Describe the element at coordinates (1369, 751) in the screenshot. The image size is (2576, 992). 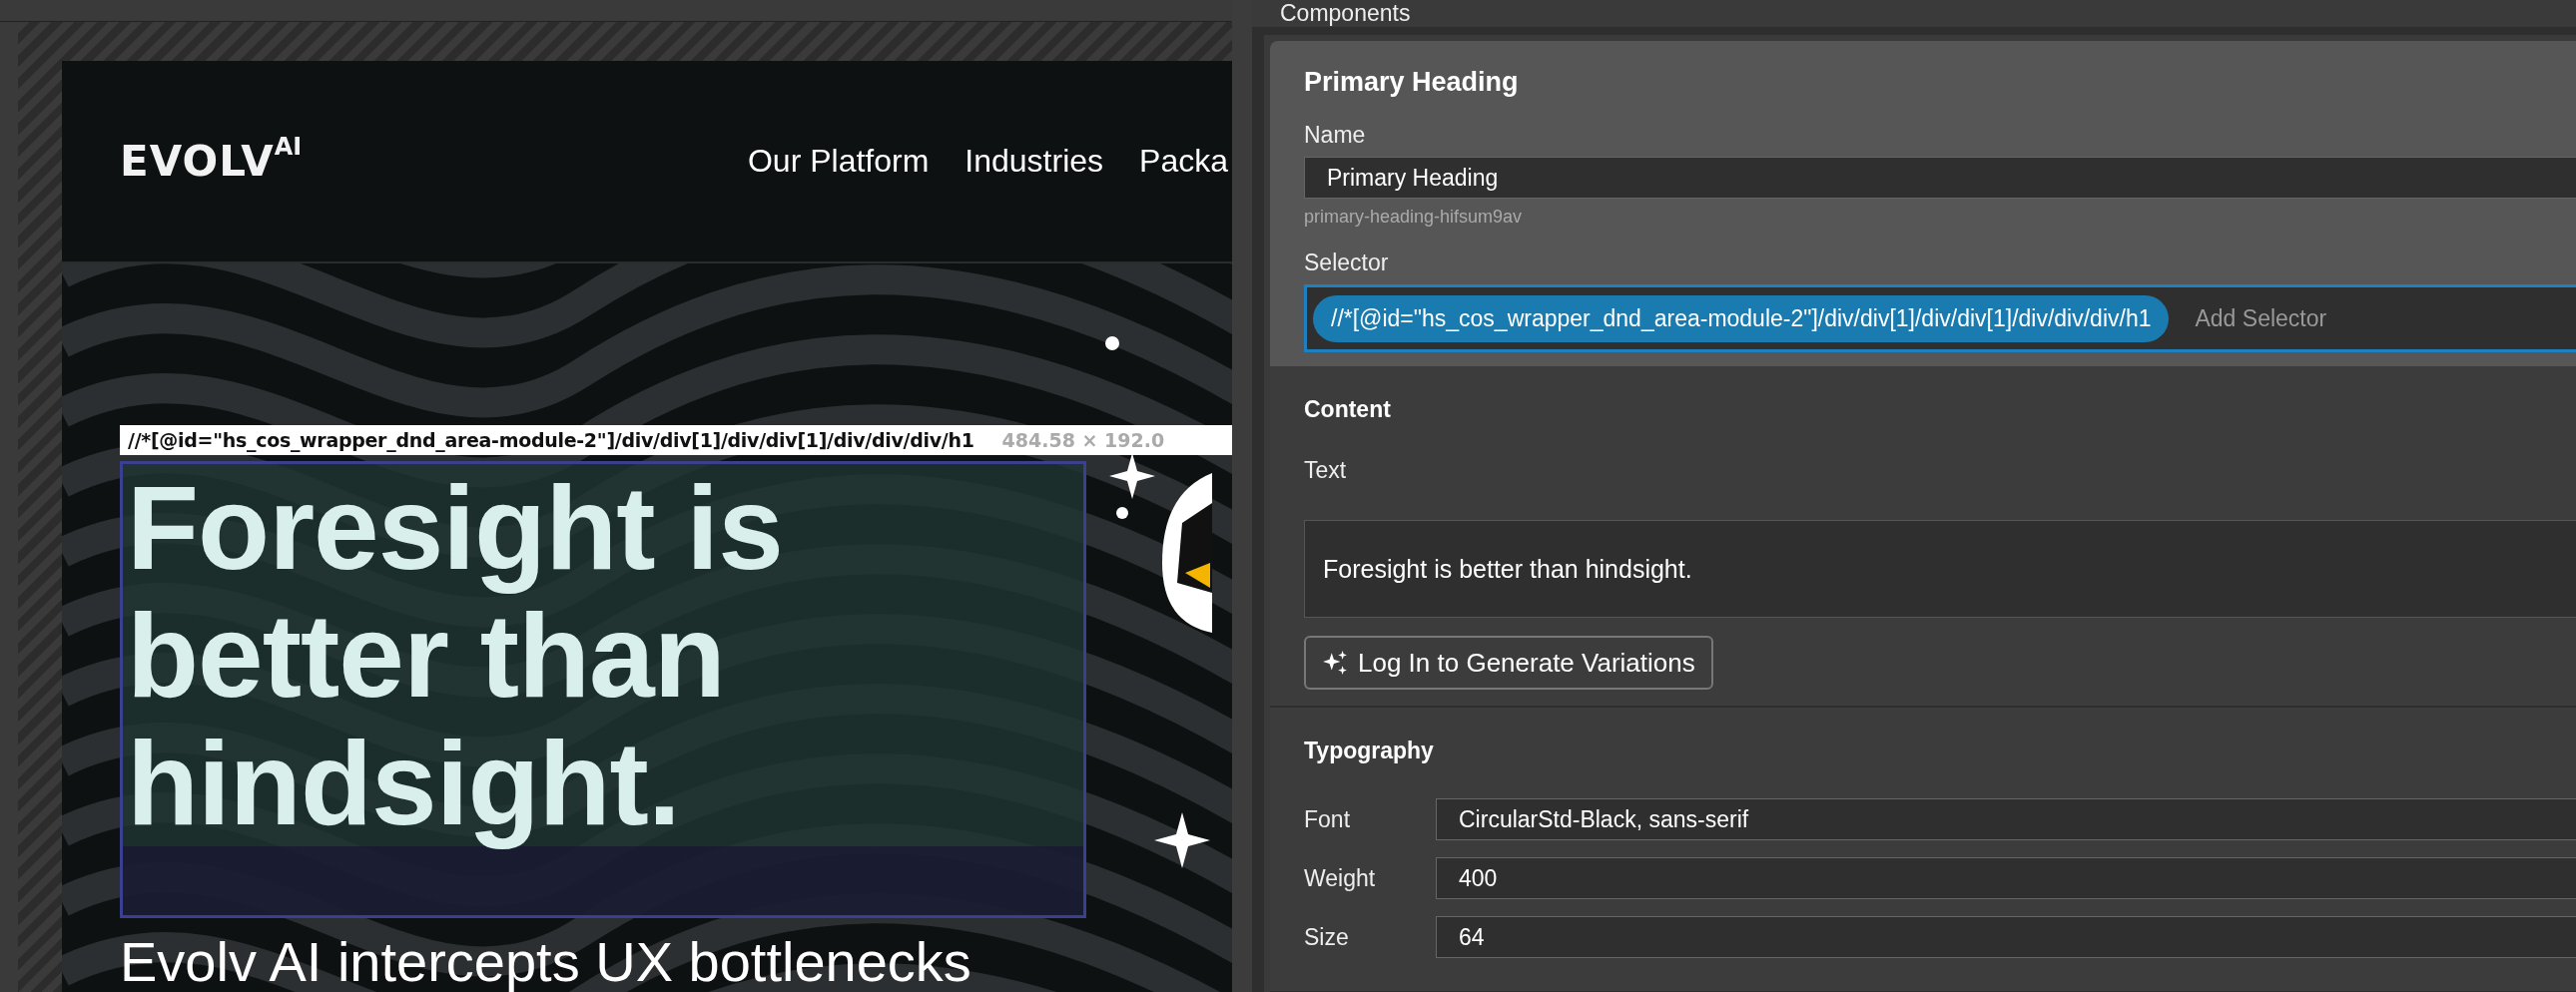
I see `section-title: Typography` at that location.